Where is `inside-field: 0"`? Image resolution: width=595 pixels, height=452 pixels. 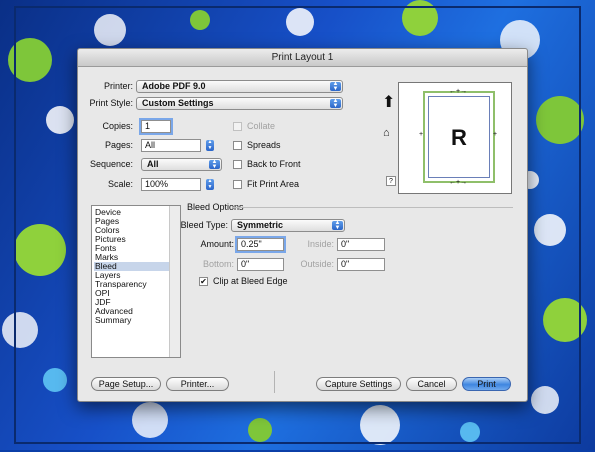
inside-field: 0" is located at coordinates (361, 244).